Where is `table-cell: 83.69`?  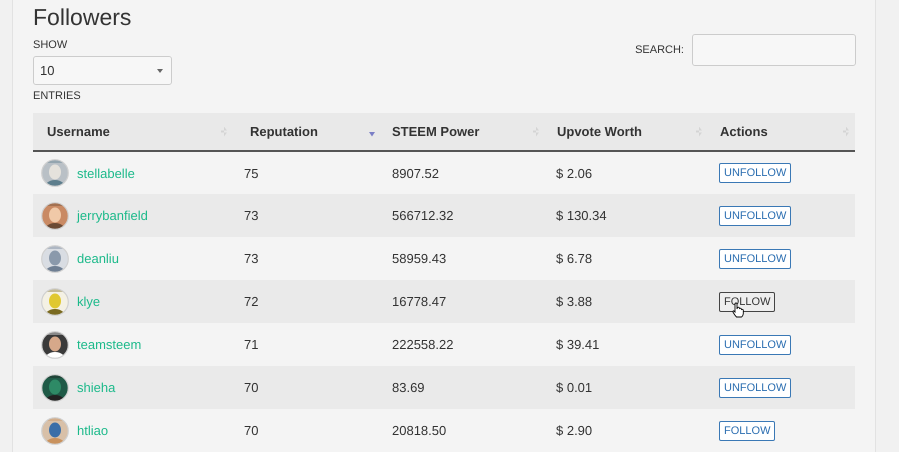 table-cell: 83.69 is located at coordinates (463, 387).